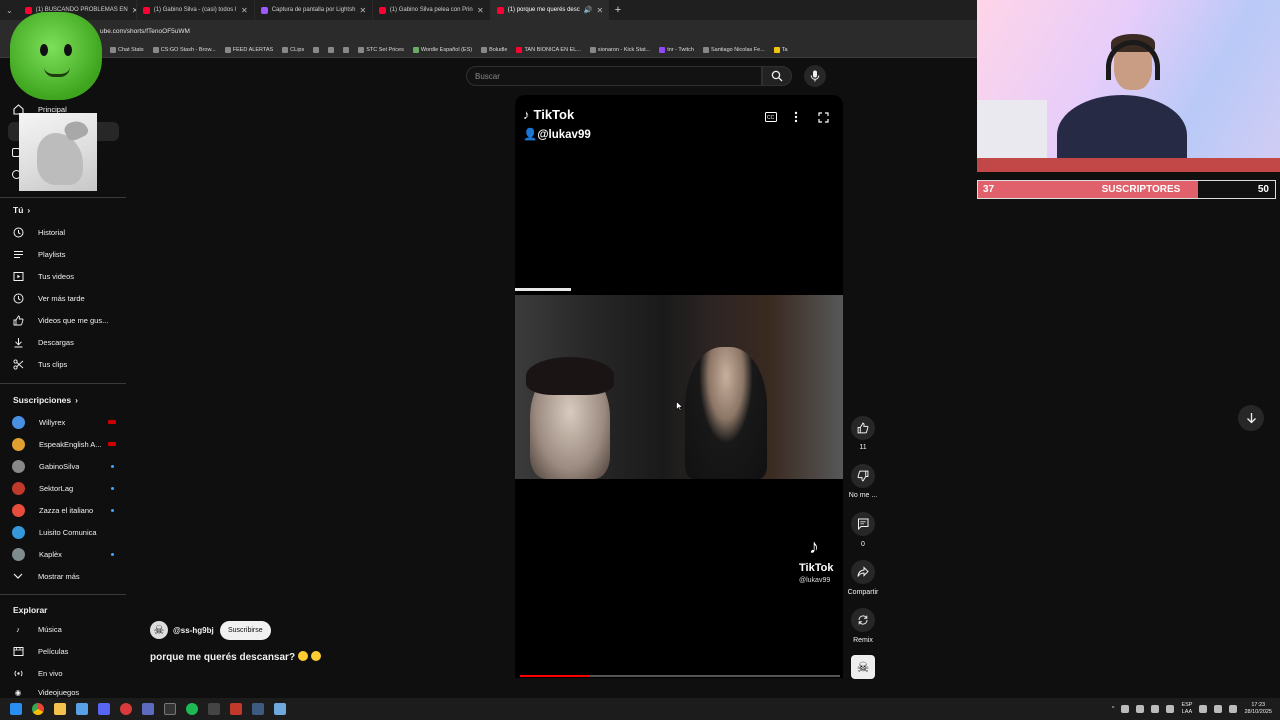 Image resolution: width=1280 pixels, height=720 pixels. What do you see at coordinates (67, 651) in the screenshot?
I see `sidebar-item-movies: Películas` at bounding box center [67, 651].